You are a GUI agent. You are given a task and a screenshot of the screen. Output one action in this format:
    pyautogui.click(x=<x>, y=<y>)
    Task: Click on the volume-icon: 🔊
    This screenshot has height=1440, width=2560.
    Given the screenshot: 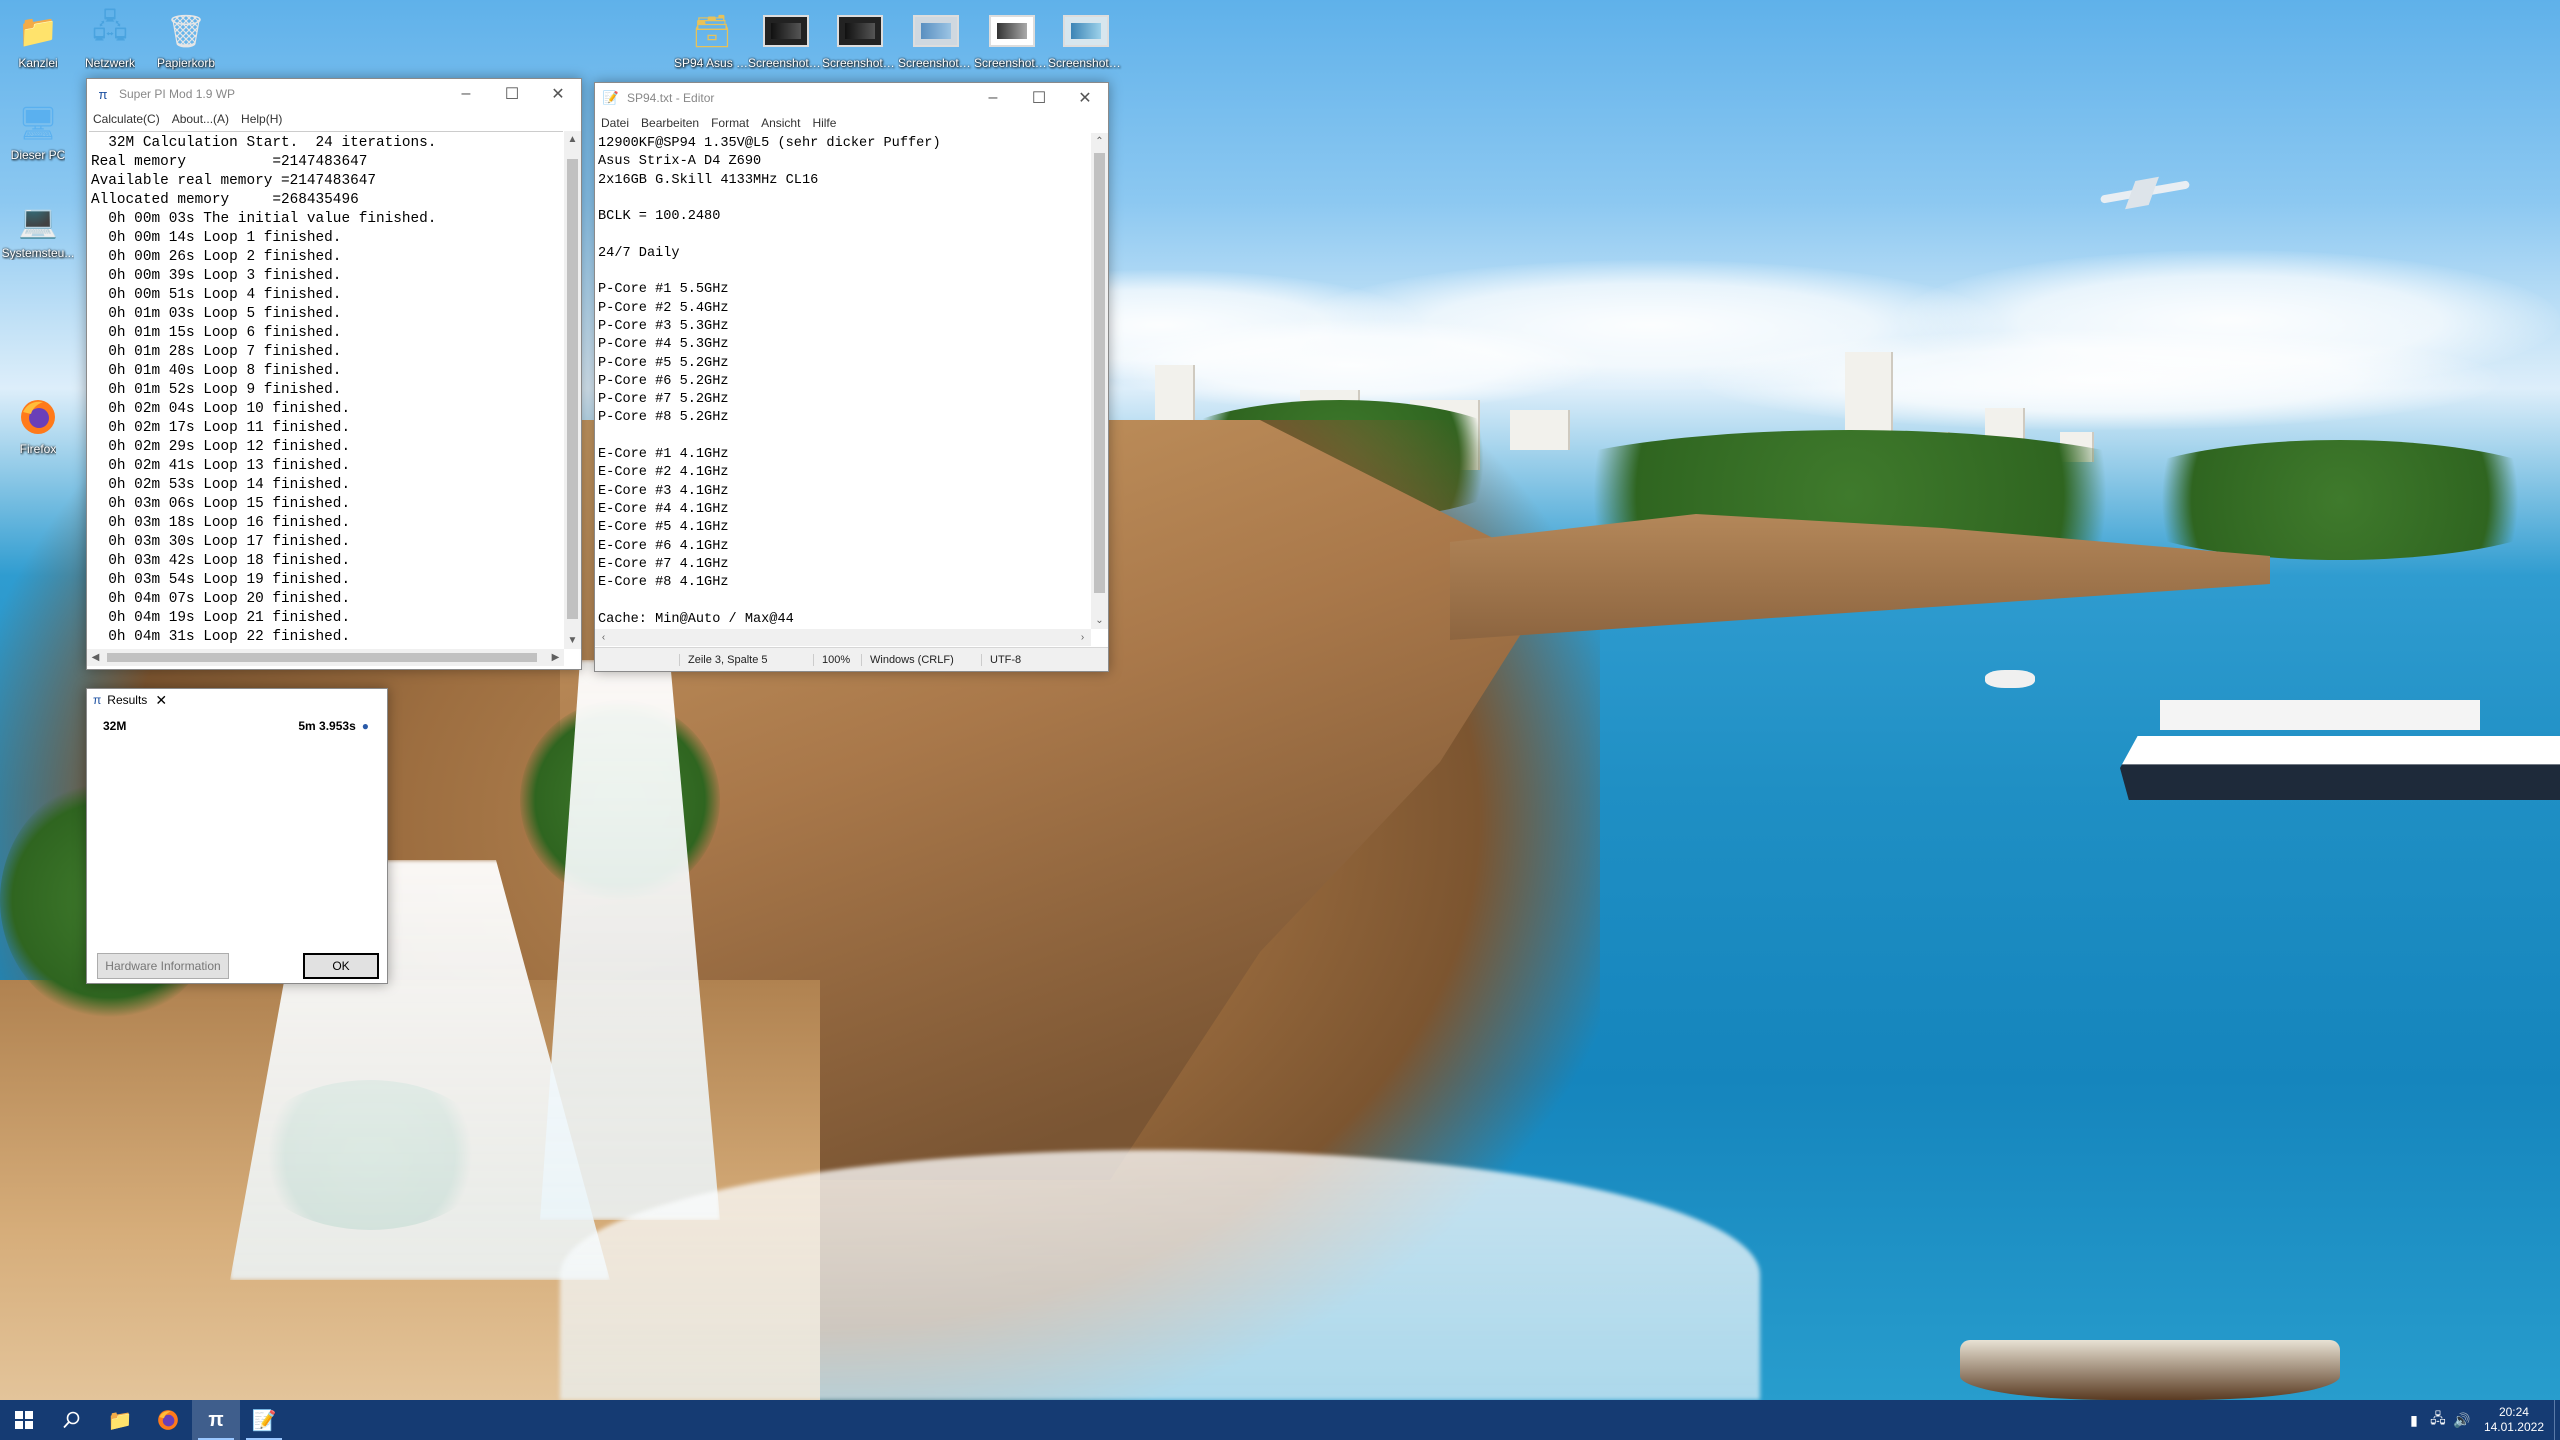 What is the action you would take?
    pyautogui.click(x=2462, y=1420)
    